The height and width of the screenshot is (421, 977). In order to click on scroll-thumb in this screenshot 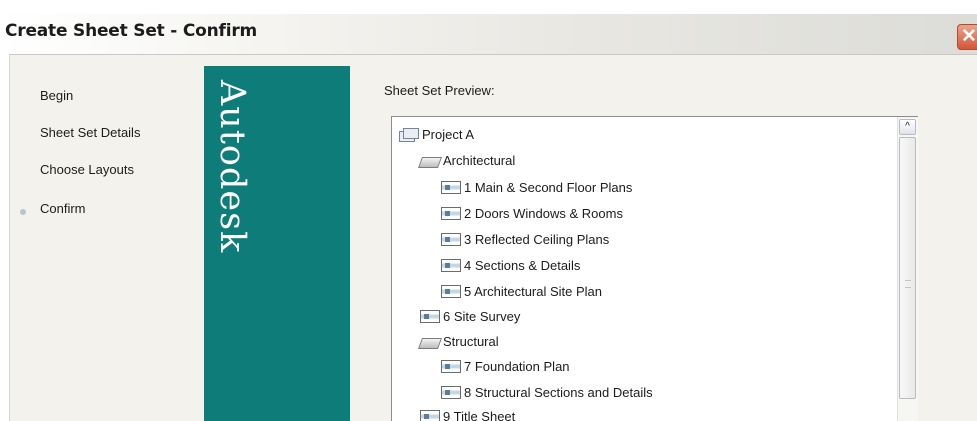, I will do `click(907, 268)`.